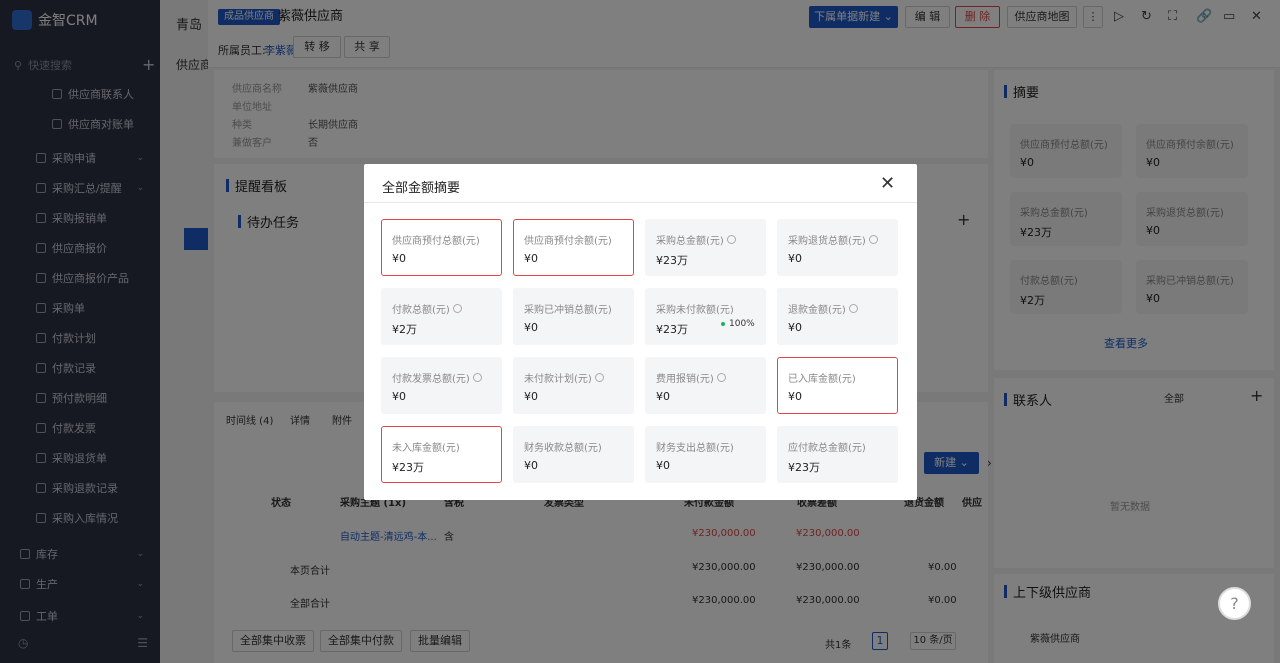 This screenshot has width=1280, height=663. Describe the element at coordinates (1234, 603) in the screenshot. I see `help-icon: ?` at that location.